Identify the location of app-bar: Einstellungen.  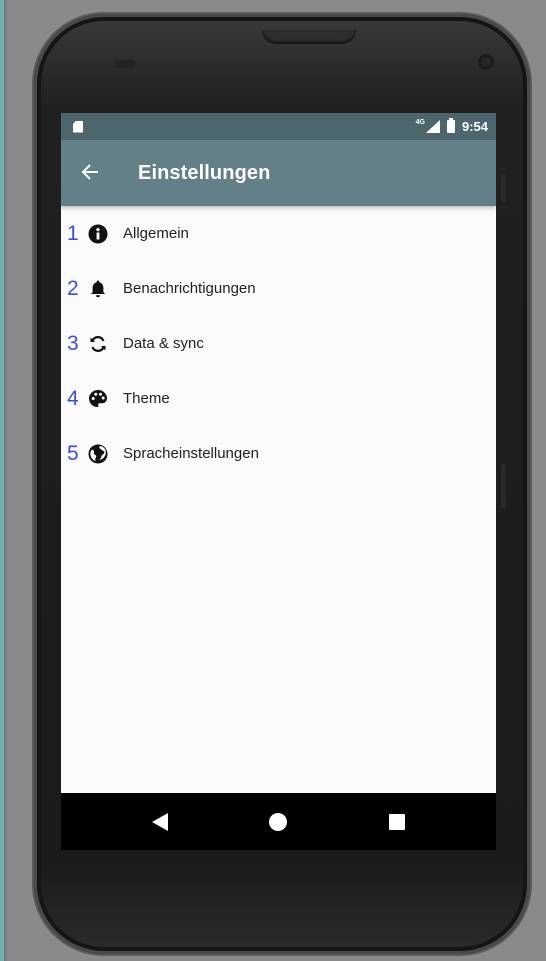
(278, 173).